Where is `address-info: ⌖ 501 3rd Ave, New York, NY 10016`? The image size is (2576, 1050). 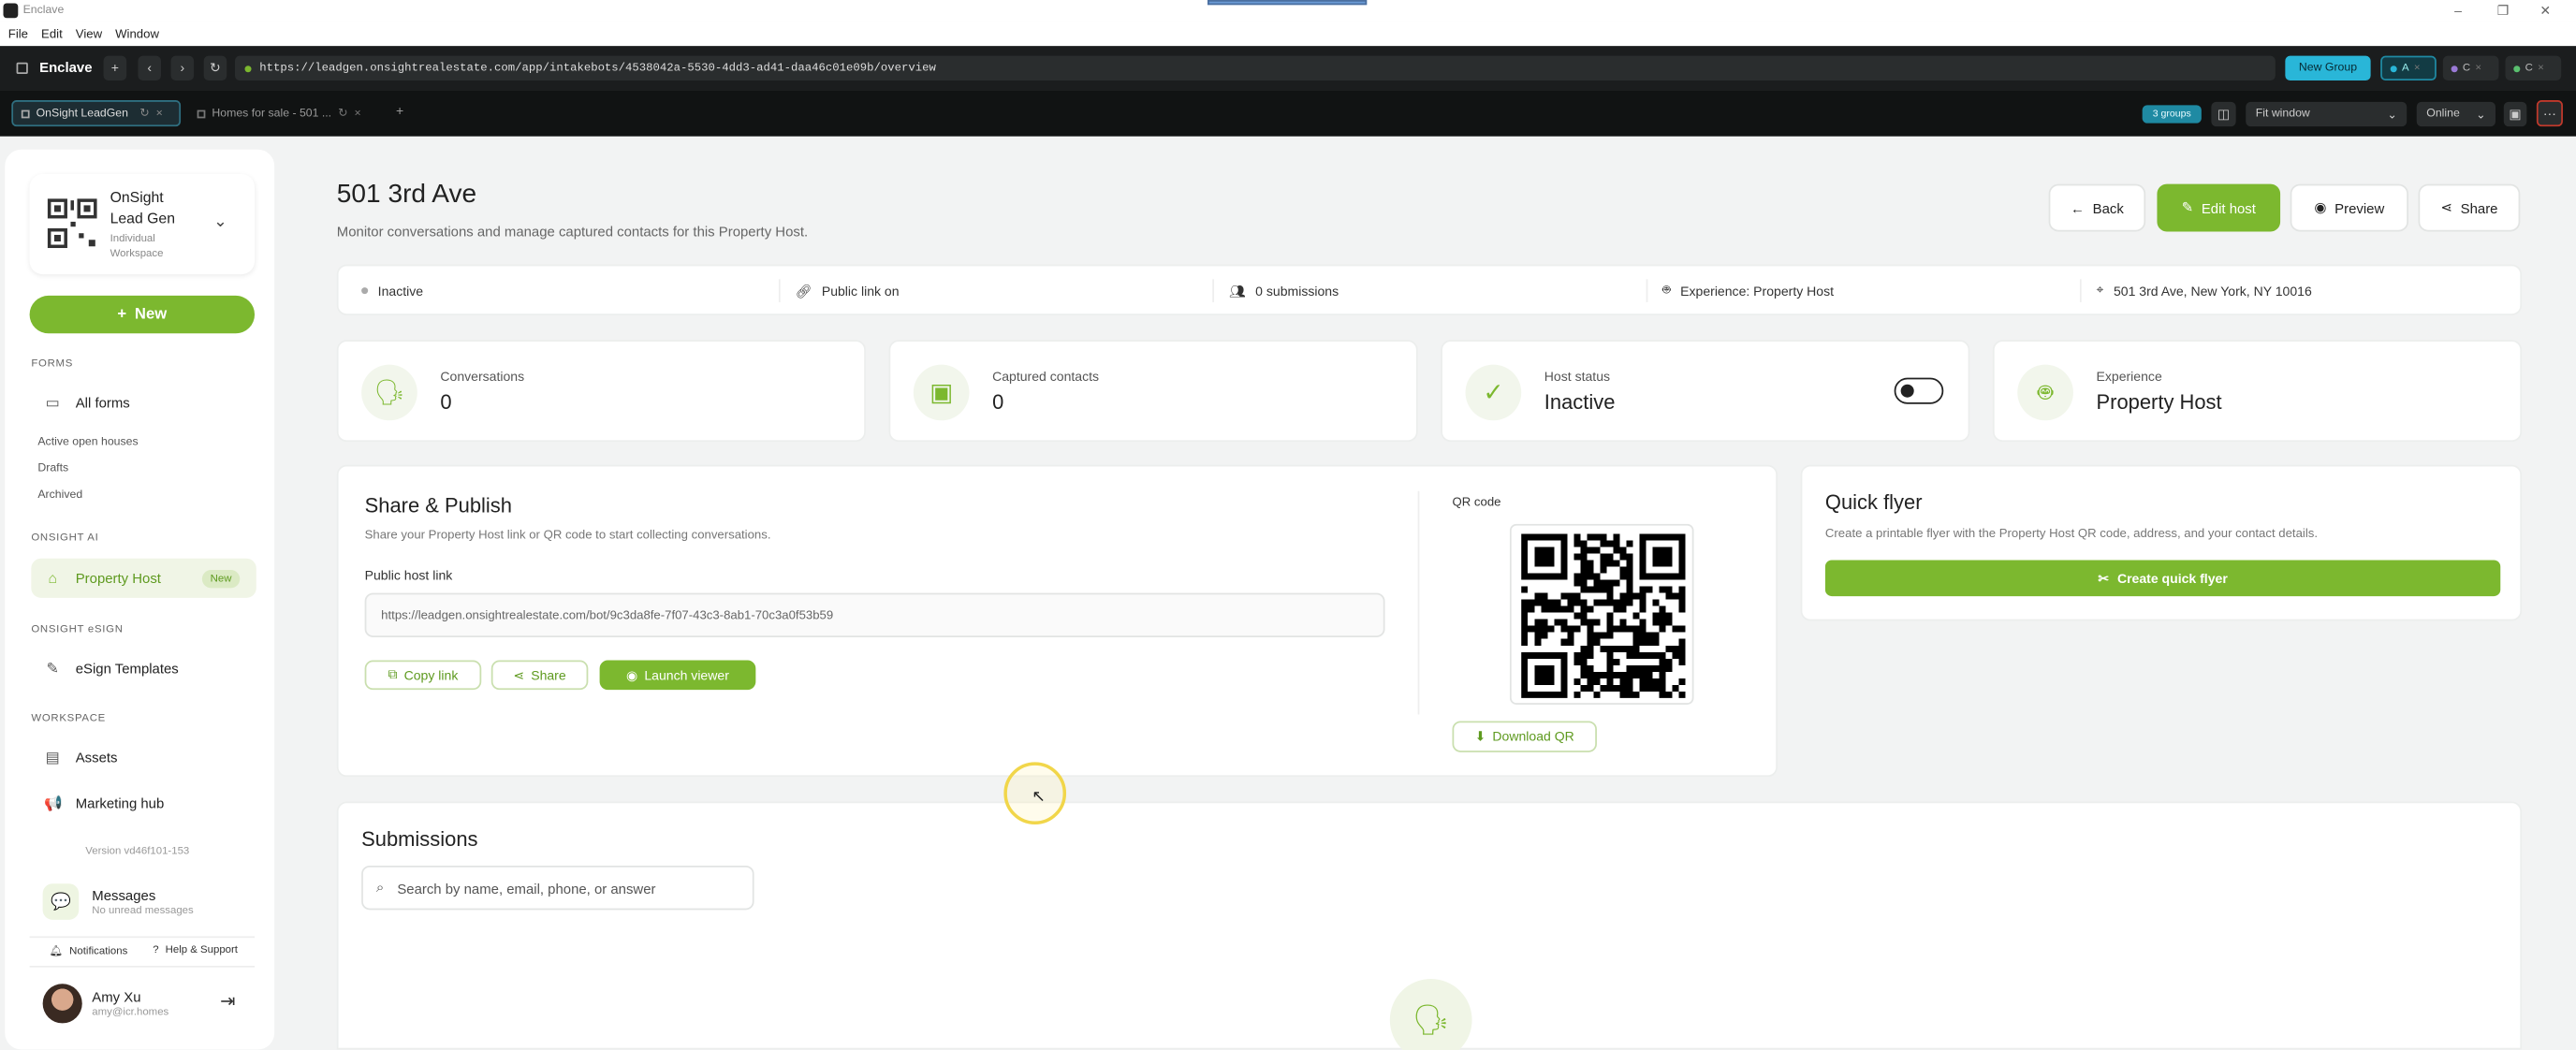 address-info: ⌖ 501 3rd Ave, New York, NY 10016 is located at coordinates (2204, 290).